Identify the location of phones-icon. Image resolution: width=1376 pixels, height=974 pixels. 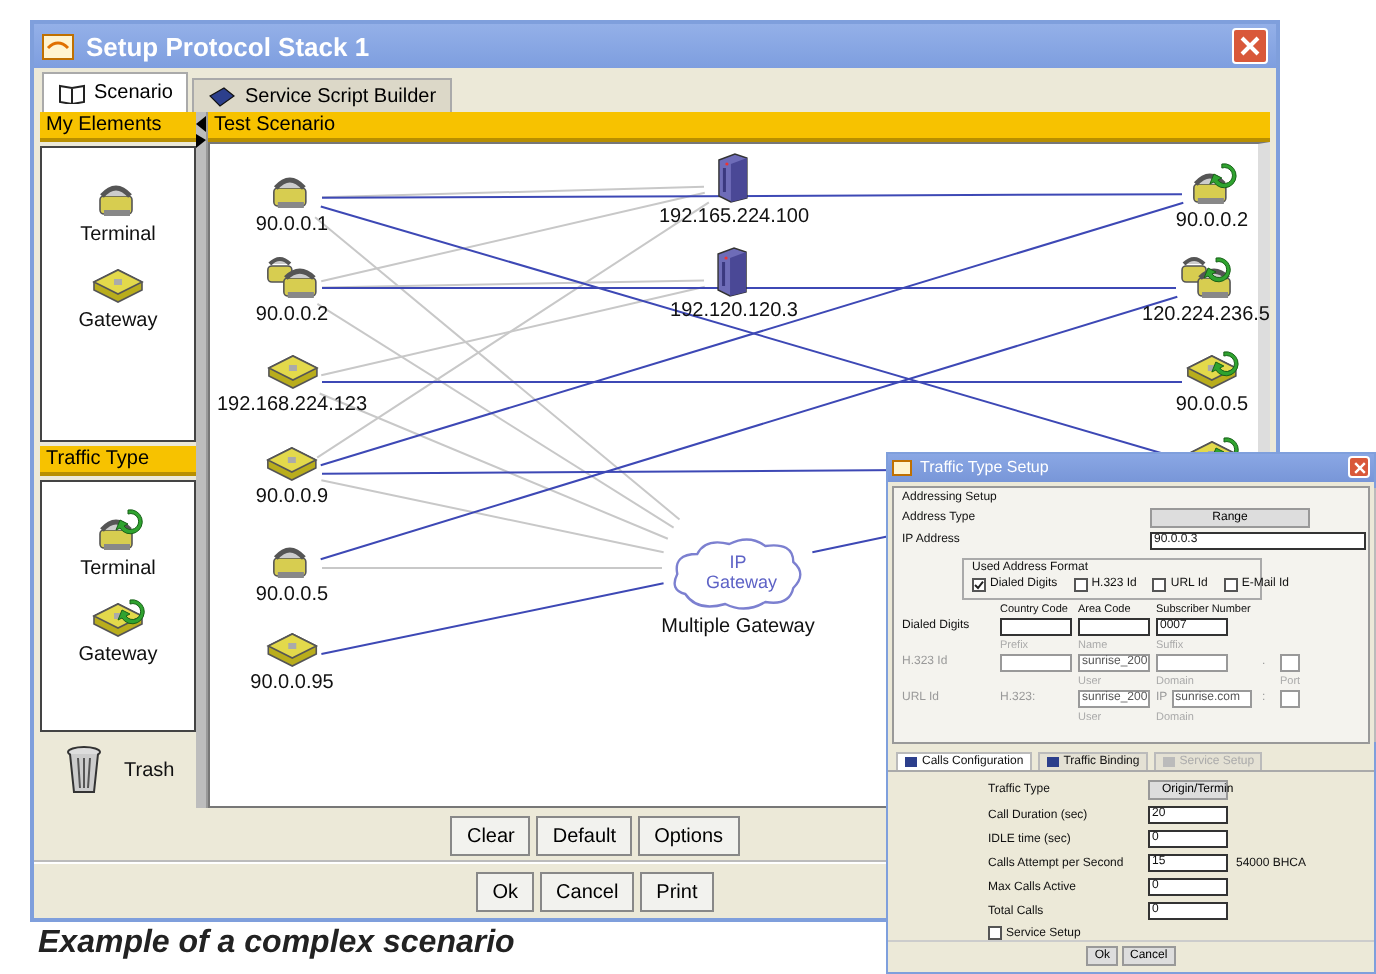
(292, 278).